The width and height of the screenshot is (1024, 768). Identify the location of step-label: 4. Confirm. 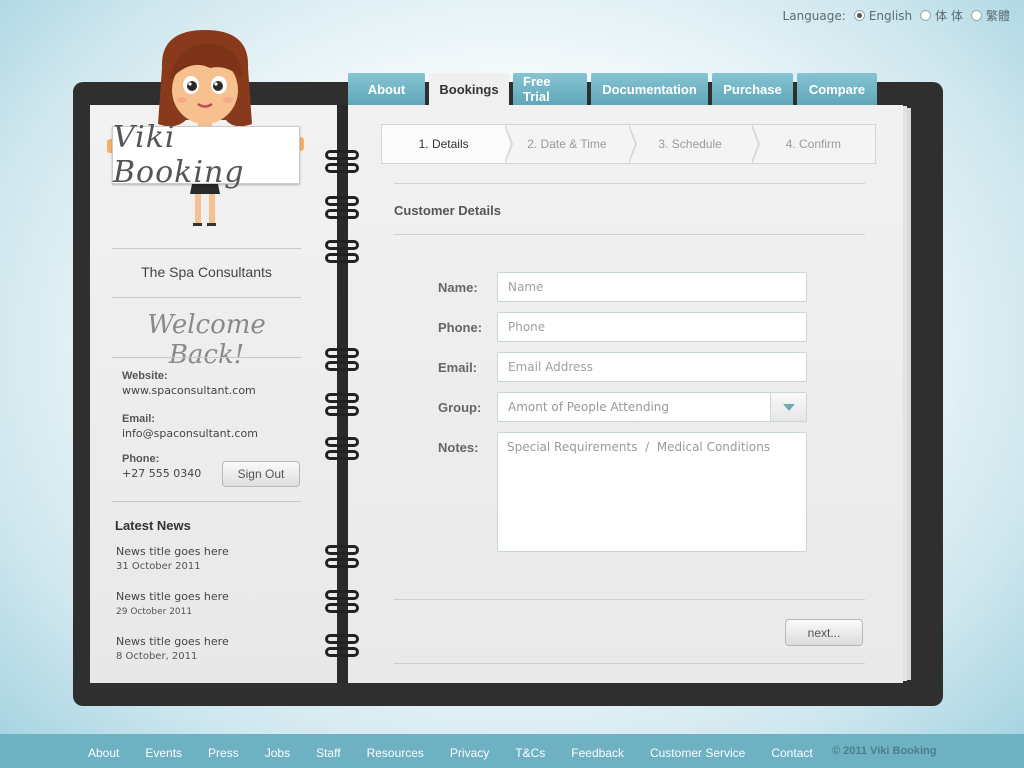
(813, 144).